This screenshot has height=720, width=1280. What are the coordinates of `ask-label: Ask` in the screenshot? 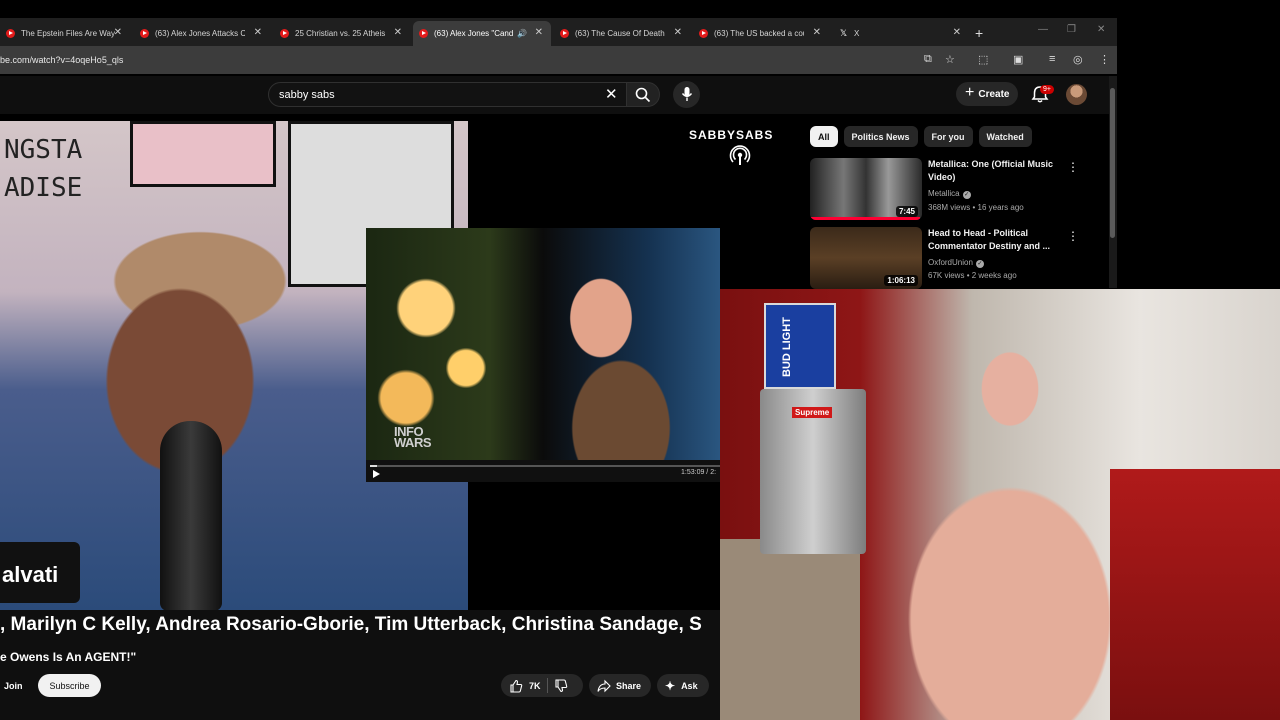 It's located at (689, 685).